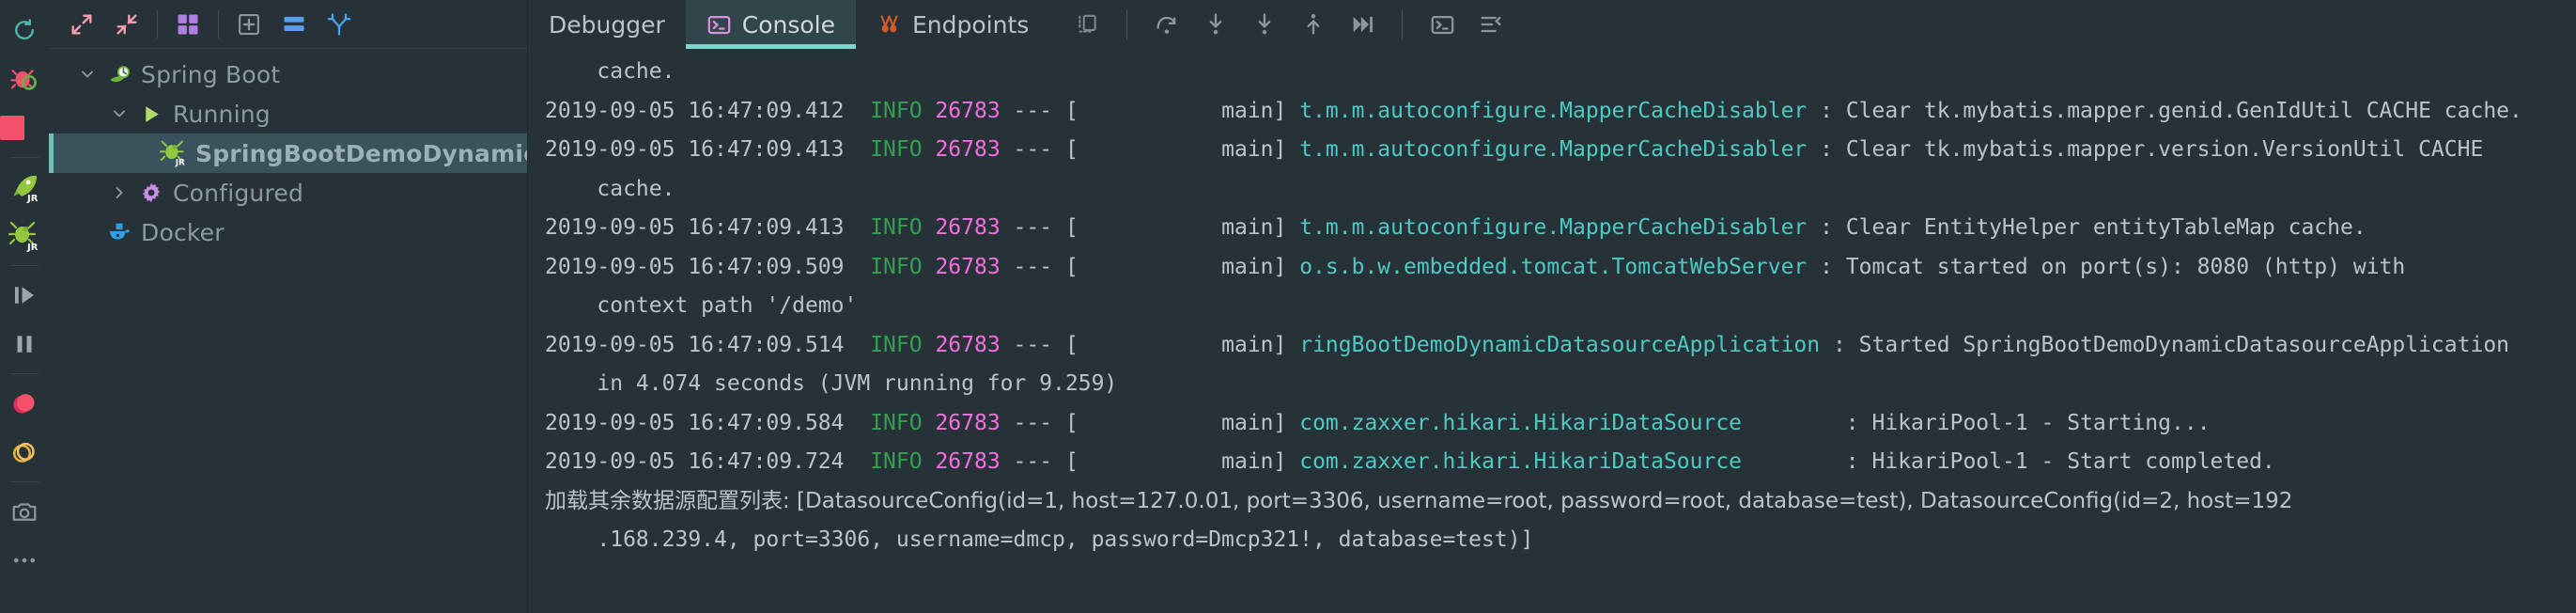 The height and width of the screenshot is (613, 2576). Describe the element at coordinates (1442, 24) in the screenshot. I see `evaluate-expression-icon` at that location.